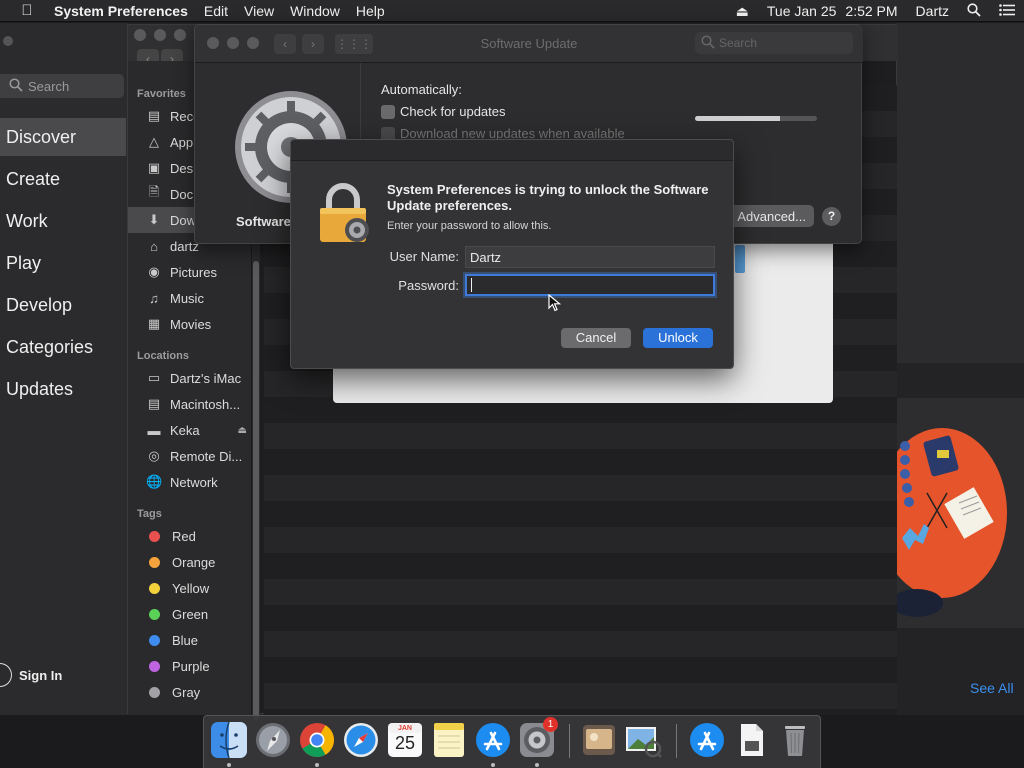 The image size is (1024, 768). I want to click on tag-yellow: Yellow, so click(190, 588).